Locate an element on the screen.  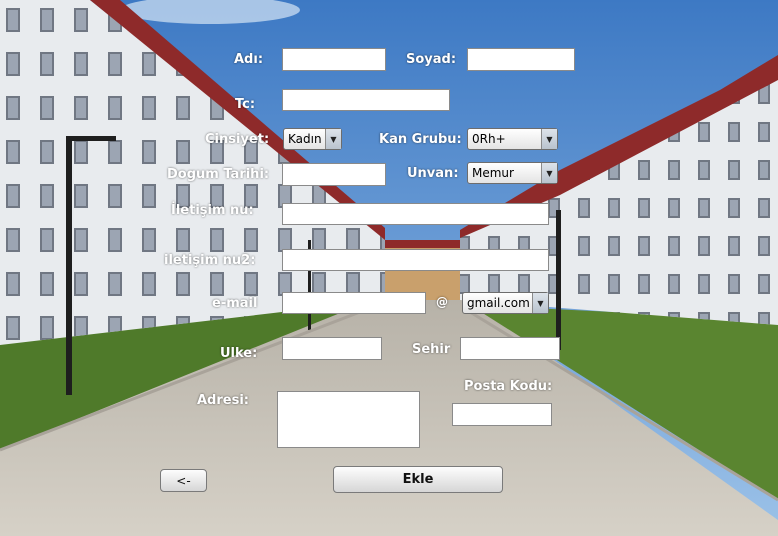
dogum-tarihi-label: Dogum Tarihi: is located at coordinates (218, 174).